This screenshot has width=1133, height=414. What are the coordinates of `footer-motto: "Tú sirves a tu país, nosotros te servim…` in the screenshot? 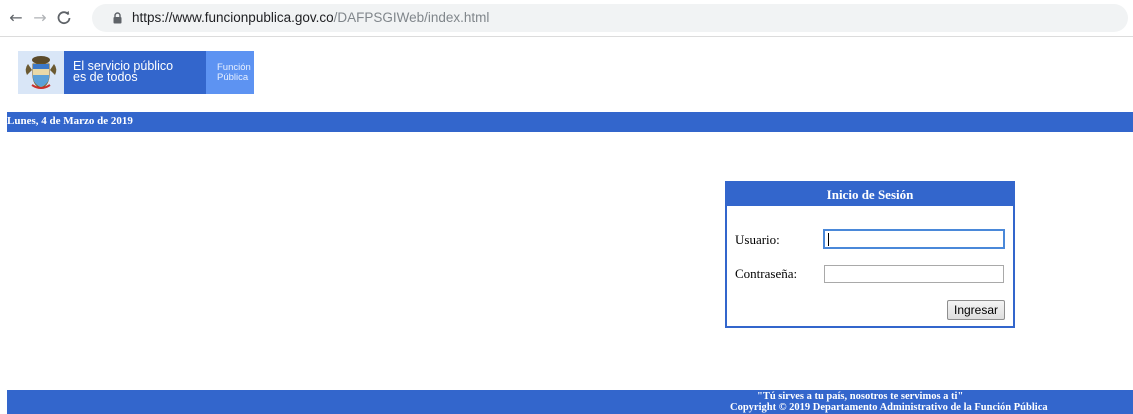 It's located at (860, 396).